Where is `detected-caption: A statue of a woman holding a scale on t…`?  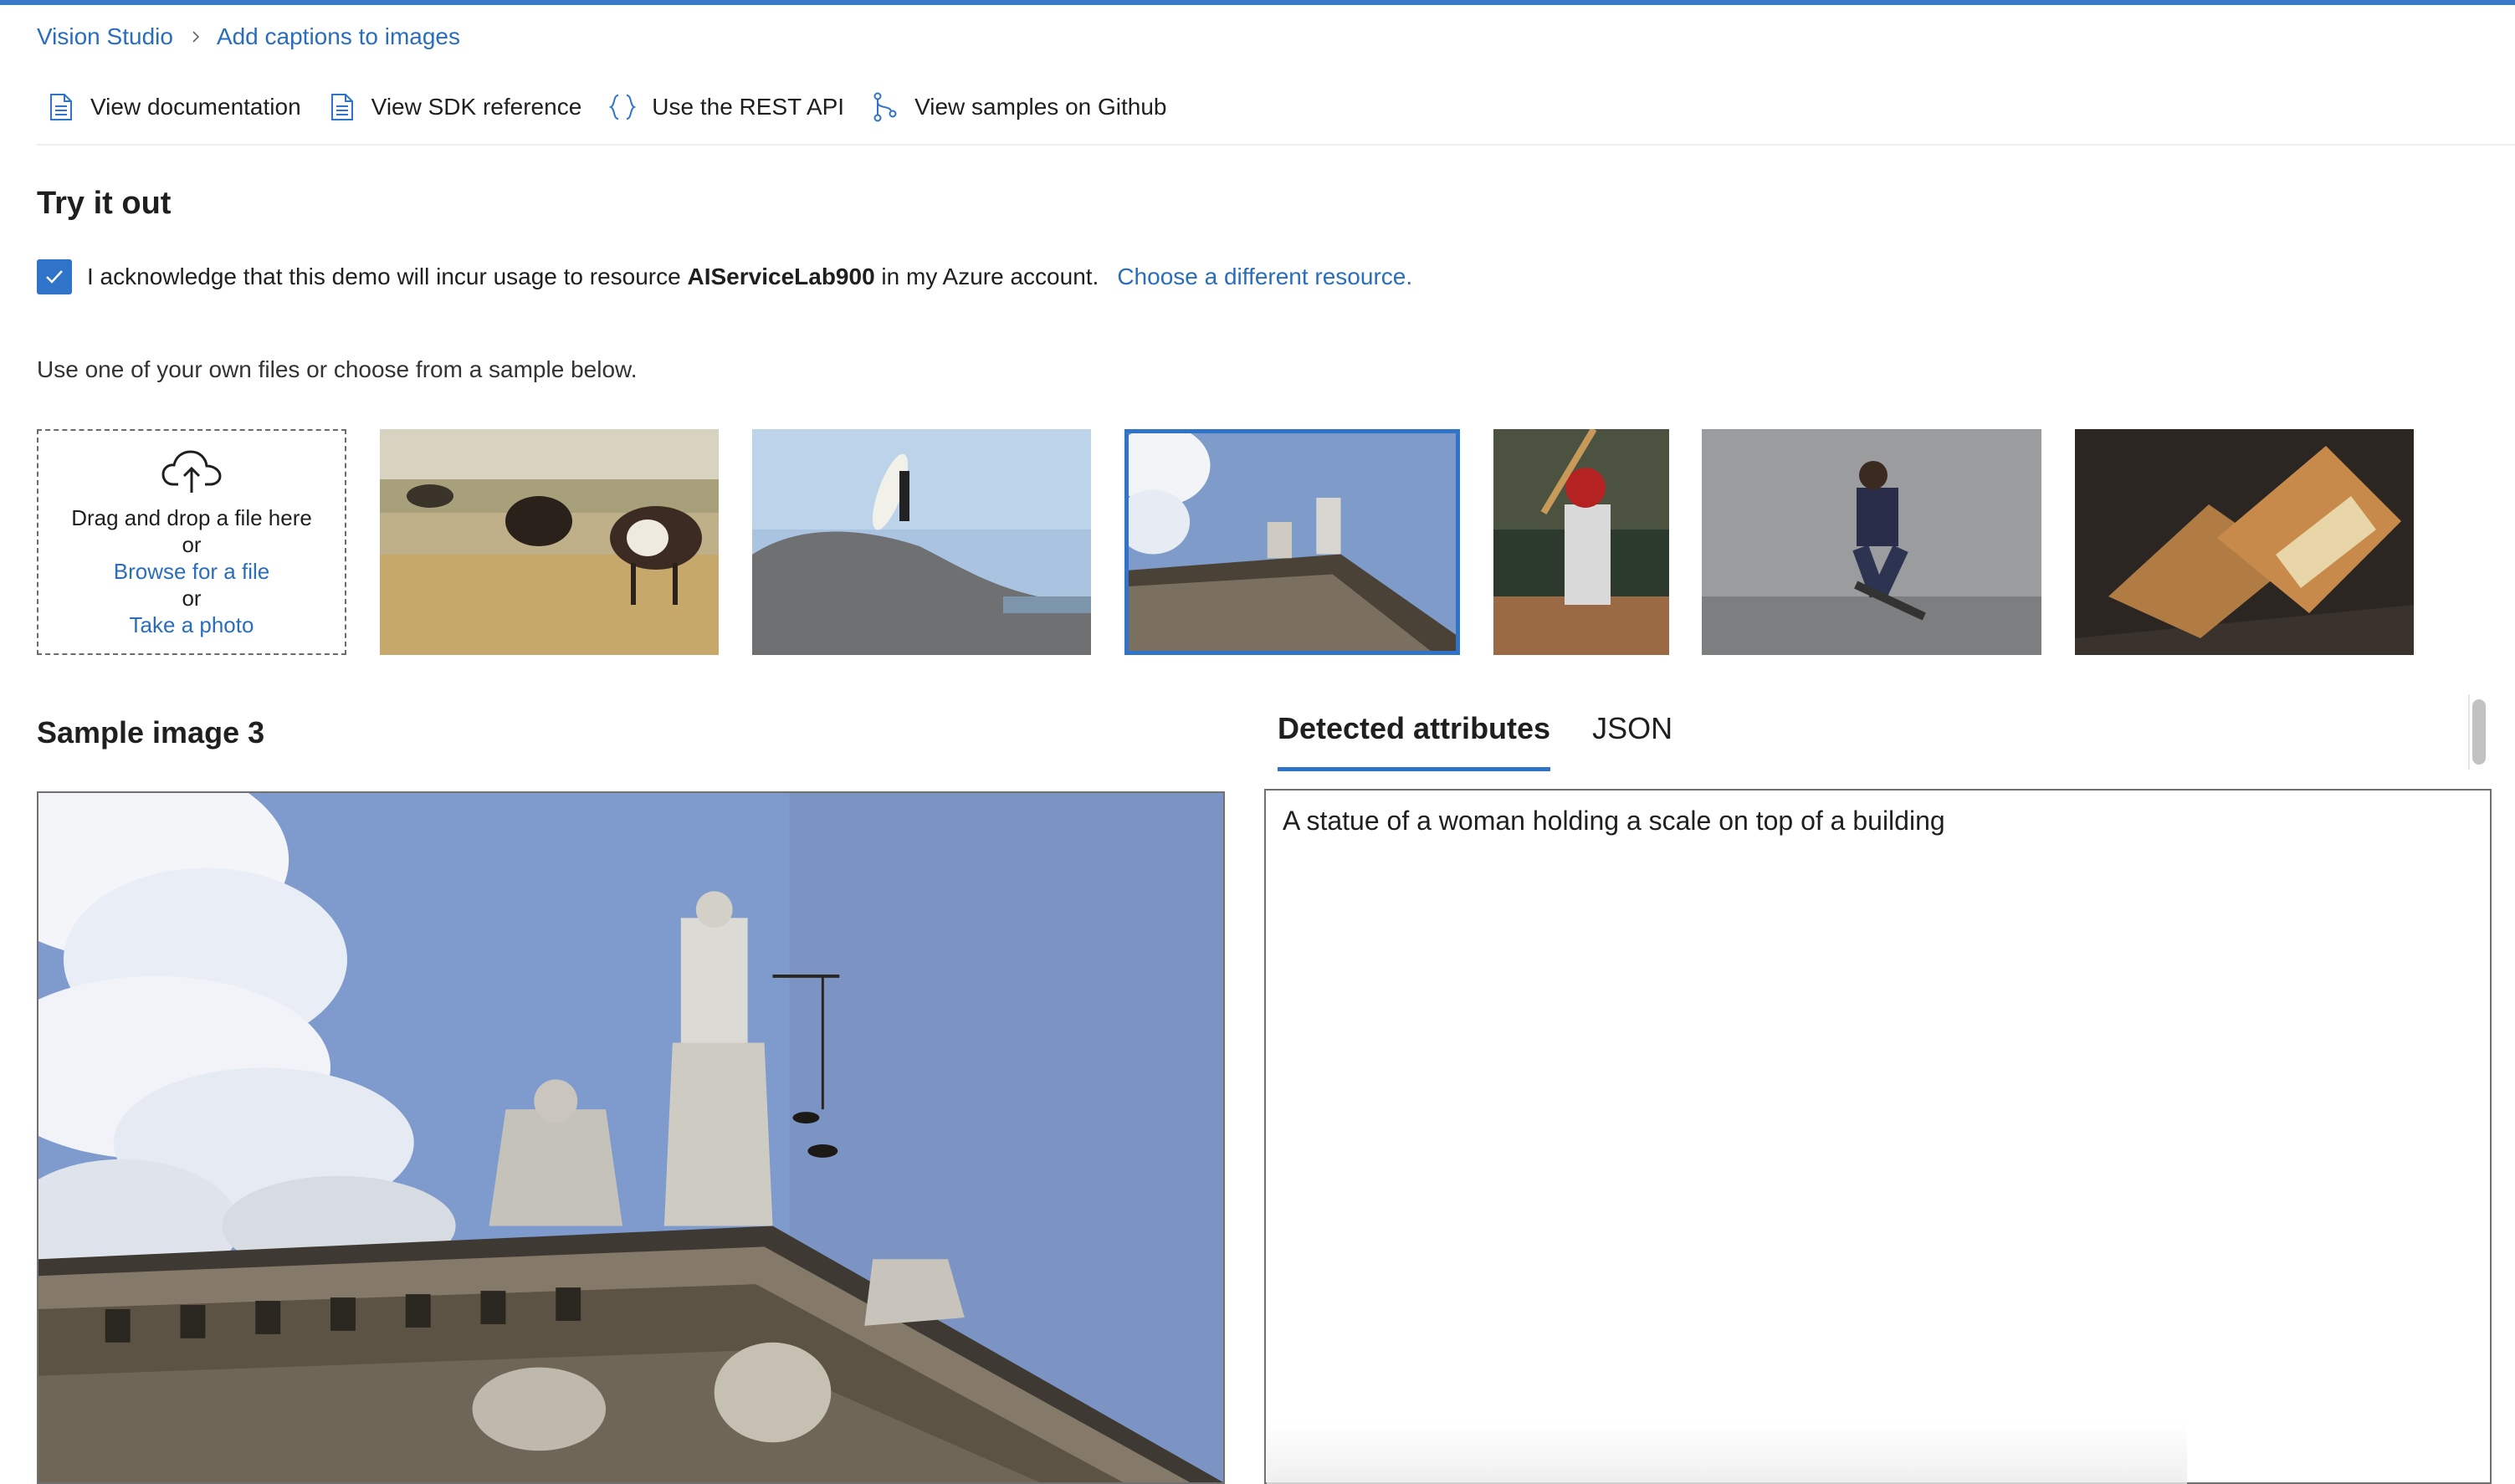 detected-caption: A statue of a woman holding a scale on t… is located at coordinates (1614, 821).